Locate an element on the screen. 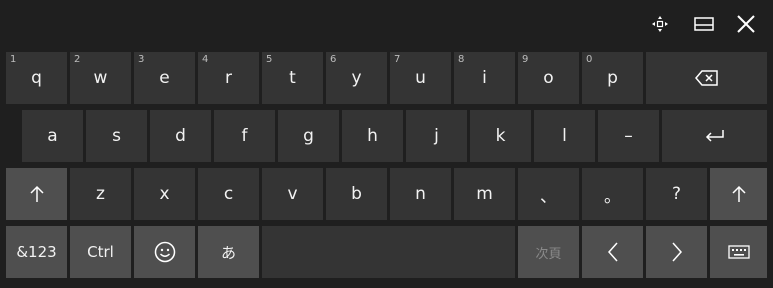 This screenshot has height=288, width=773. key-label: 次頁 is located at coordinates (548, 254).